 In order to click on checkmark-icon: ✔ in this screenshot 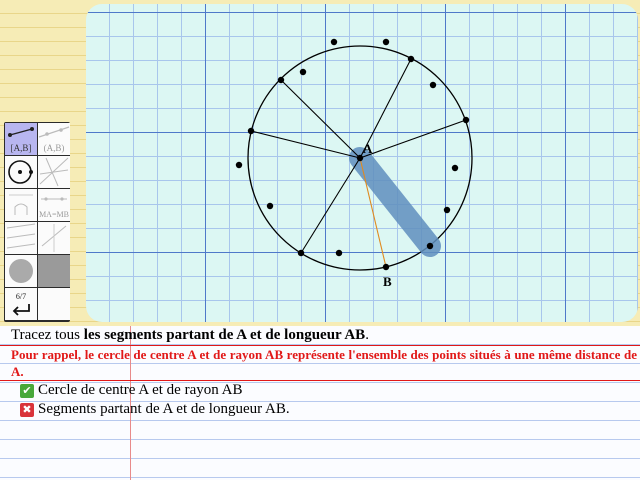, I will do `click(27, 390)`.